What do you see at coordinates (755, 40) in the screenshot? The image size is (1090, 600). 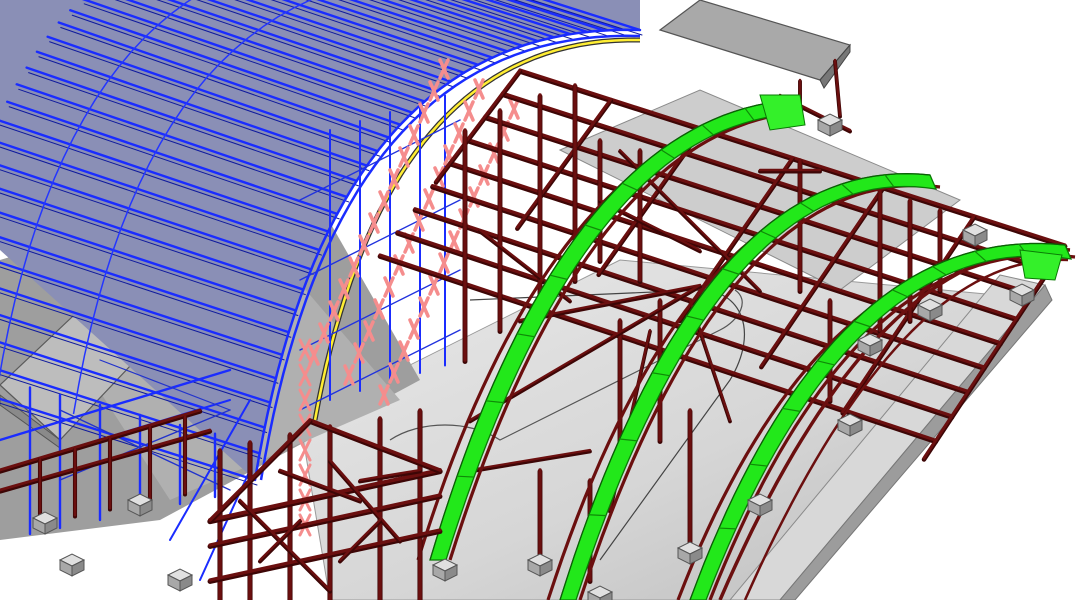 I see `top-canopy` at bounding box center [755, 40].